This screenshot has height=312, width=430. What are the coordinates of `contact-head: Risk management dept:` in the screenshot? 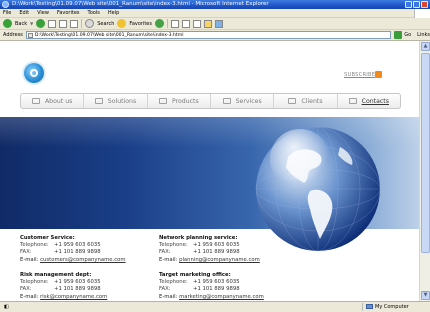 It's located at (56, 275).